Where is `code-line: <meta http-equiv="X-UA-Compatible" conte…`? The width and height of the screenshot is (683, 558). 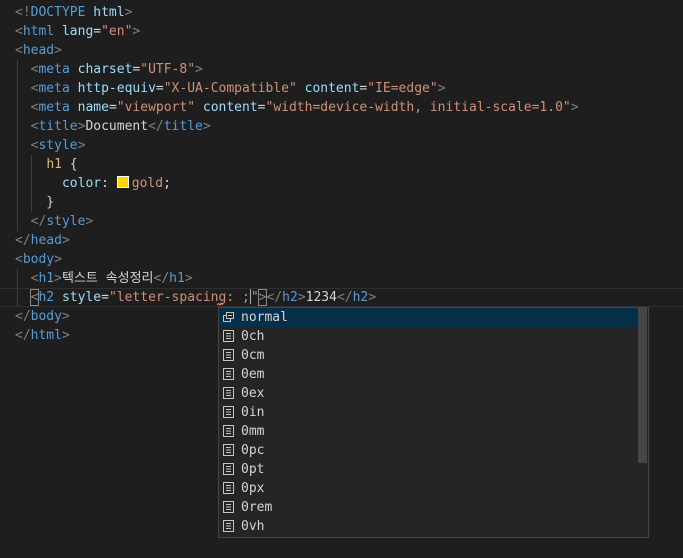
code-line: <meta http-equiv="X-UA-Compatible" conte… is located at coordinates (341, 88).